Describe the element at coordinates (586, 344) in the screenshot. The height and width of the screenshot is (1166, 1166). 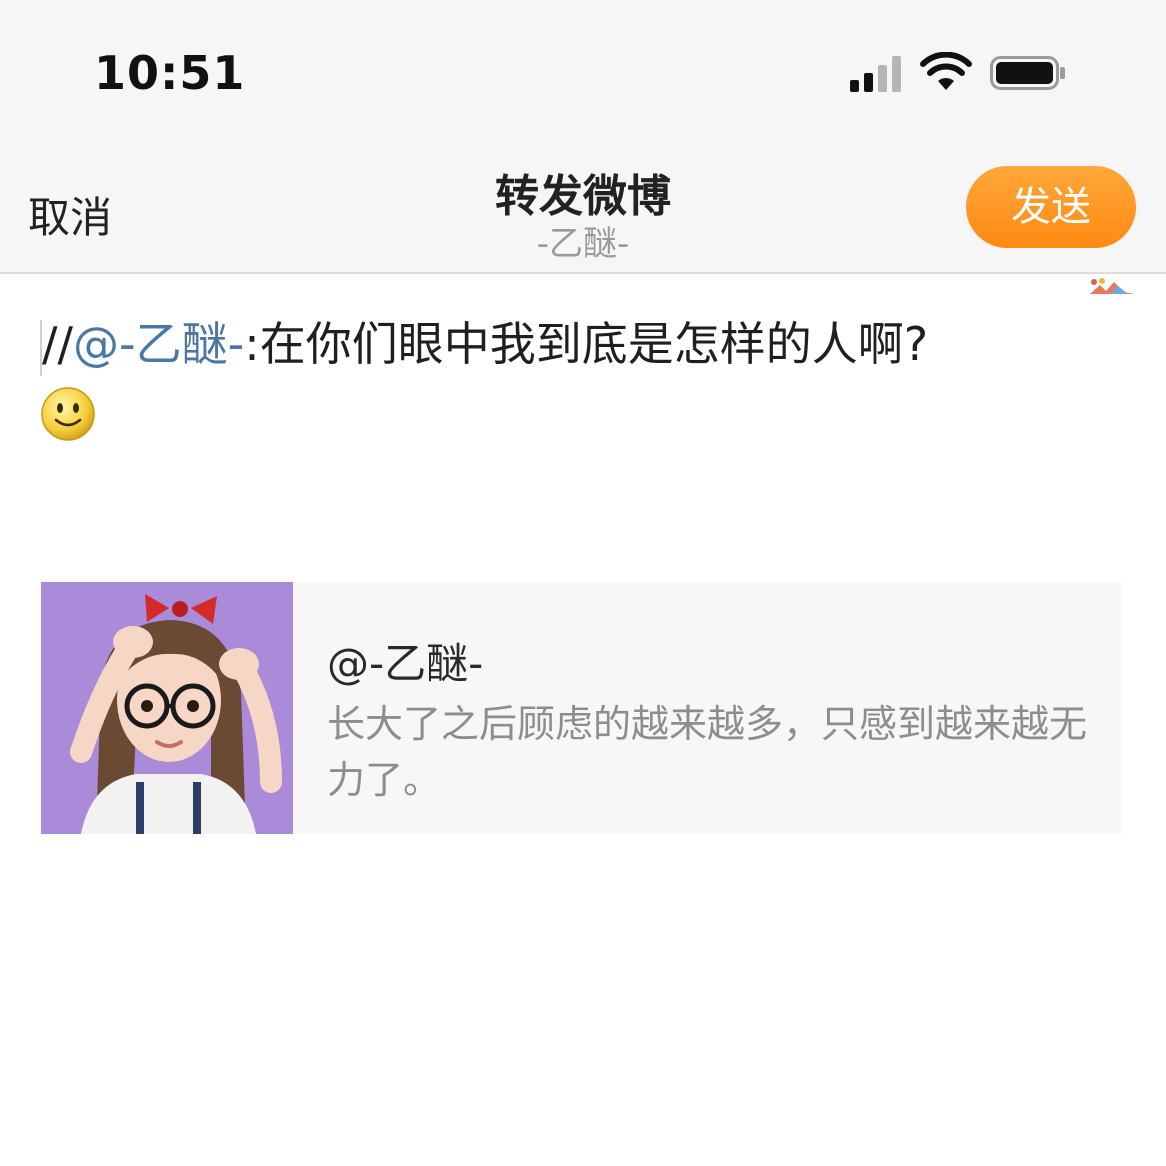
I see `compose-text: :在你们眼中我到底是怎样的人啊?` at that location.